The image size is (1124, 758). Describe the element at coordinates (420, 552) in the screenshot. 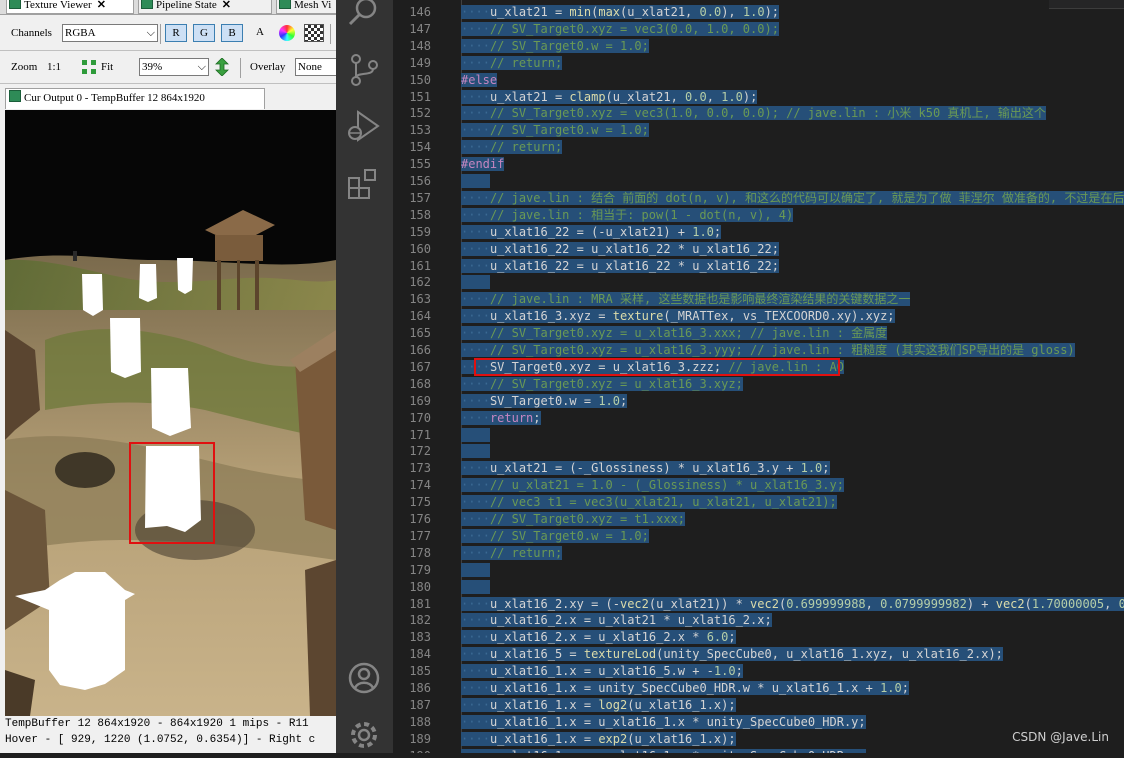

I see `line-number: 178` at that location.